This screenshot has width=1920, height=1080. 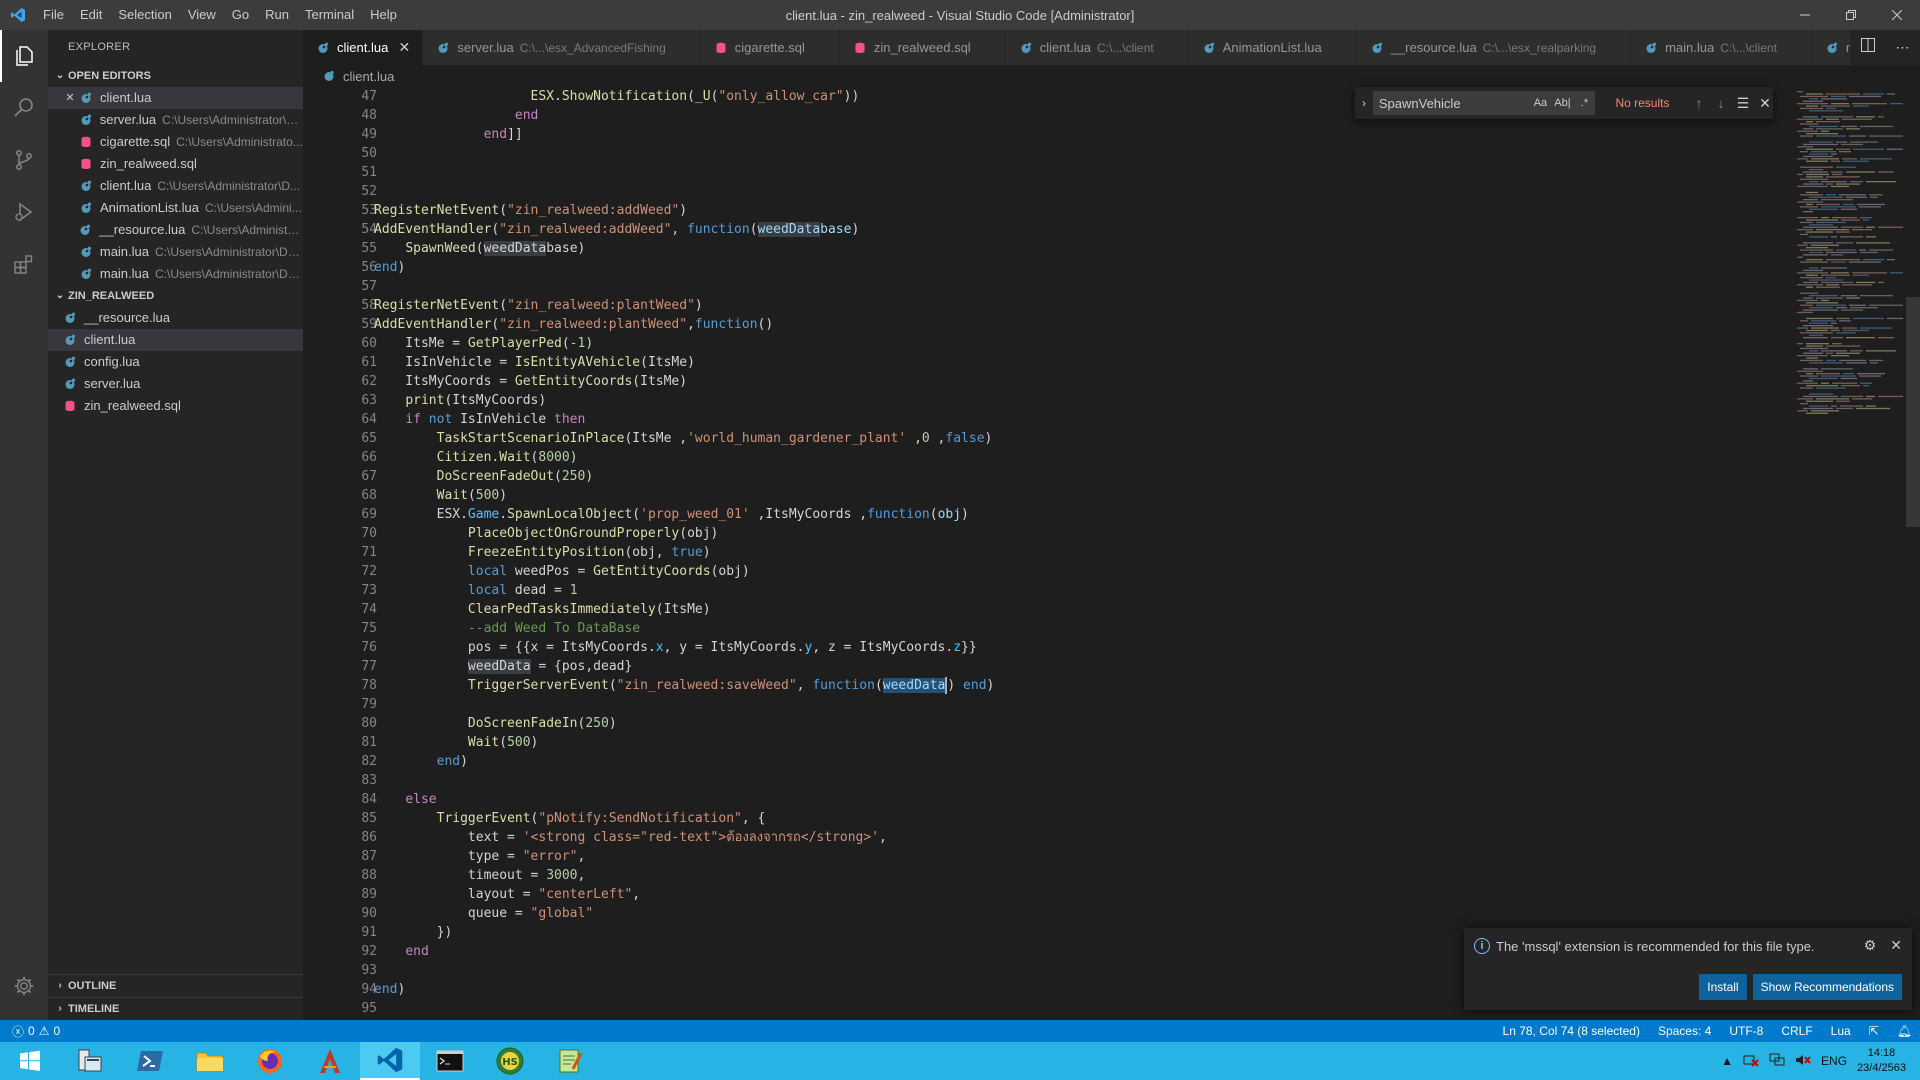 What do you see at coordinates (1796, 1031) in the screenshot?
I see `end-of-line: CRLF` at bounding box center [1796, 1031].